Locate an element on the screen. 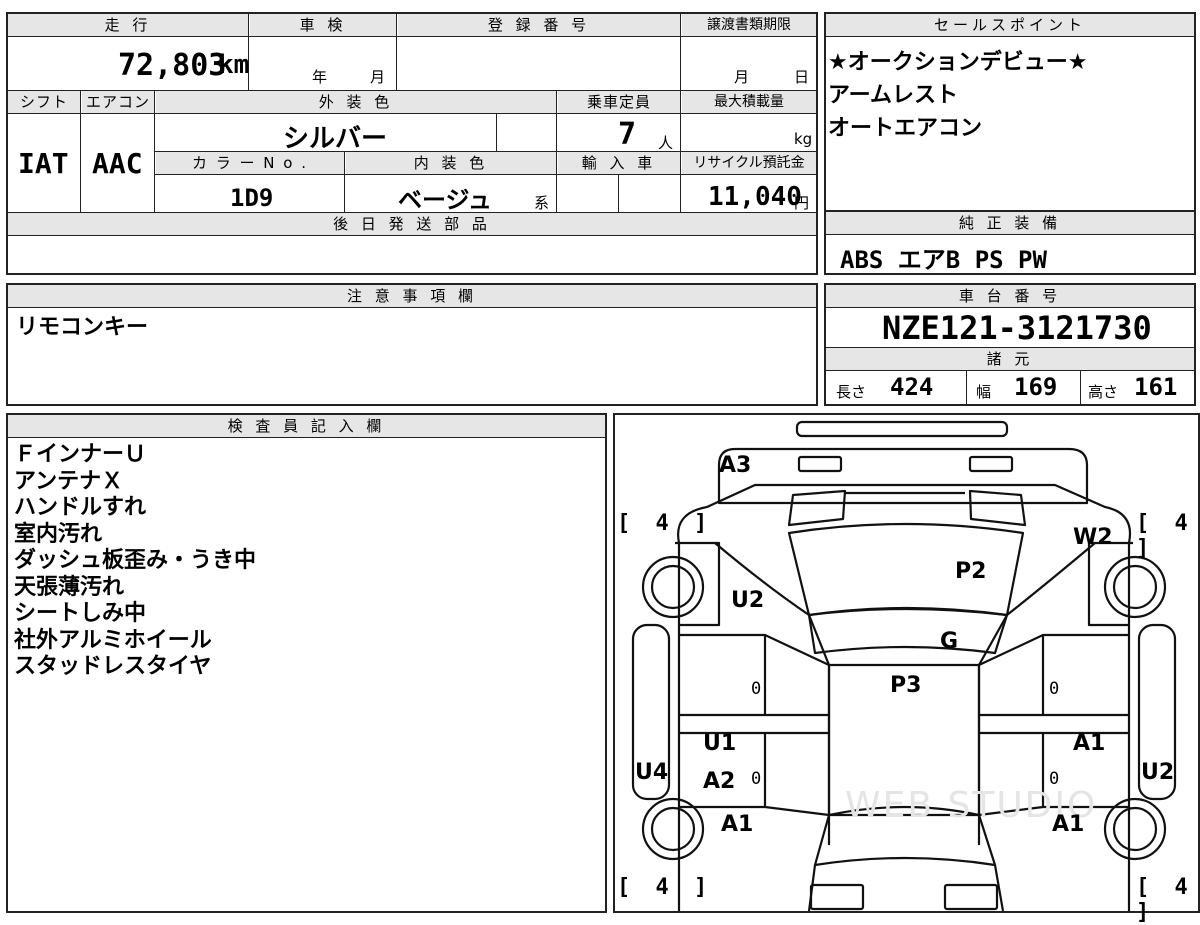  right-vent-shape is located at coordinates (997, 508).